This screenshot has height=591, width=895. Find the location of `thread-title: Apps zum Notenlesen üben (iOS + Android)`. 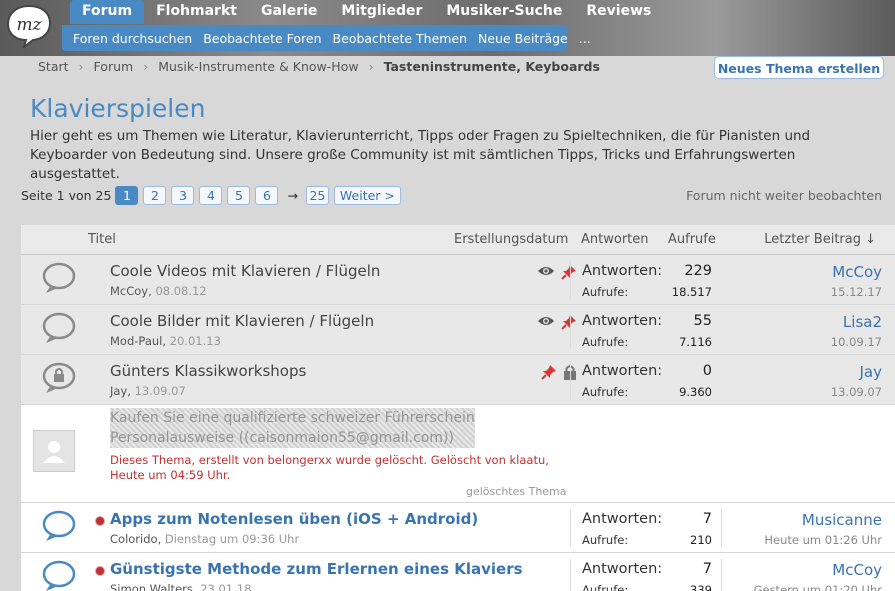

thread-title: Apps zum Notenlesen üben (iOS + Android) is located at coordinates (294, 519).